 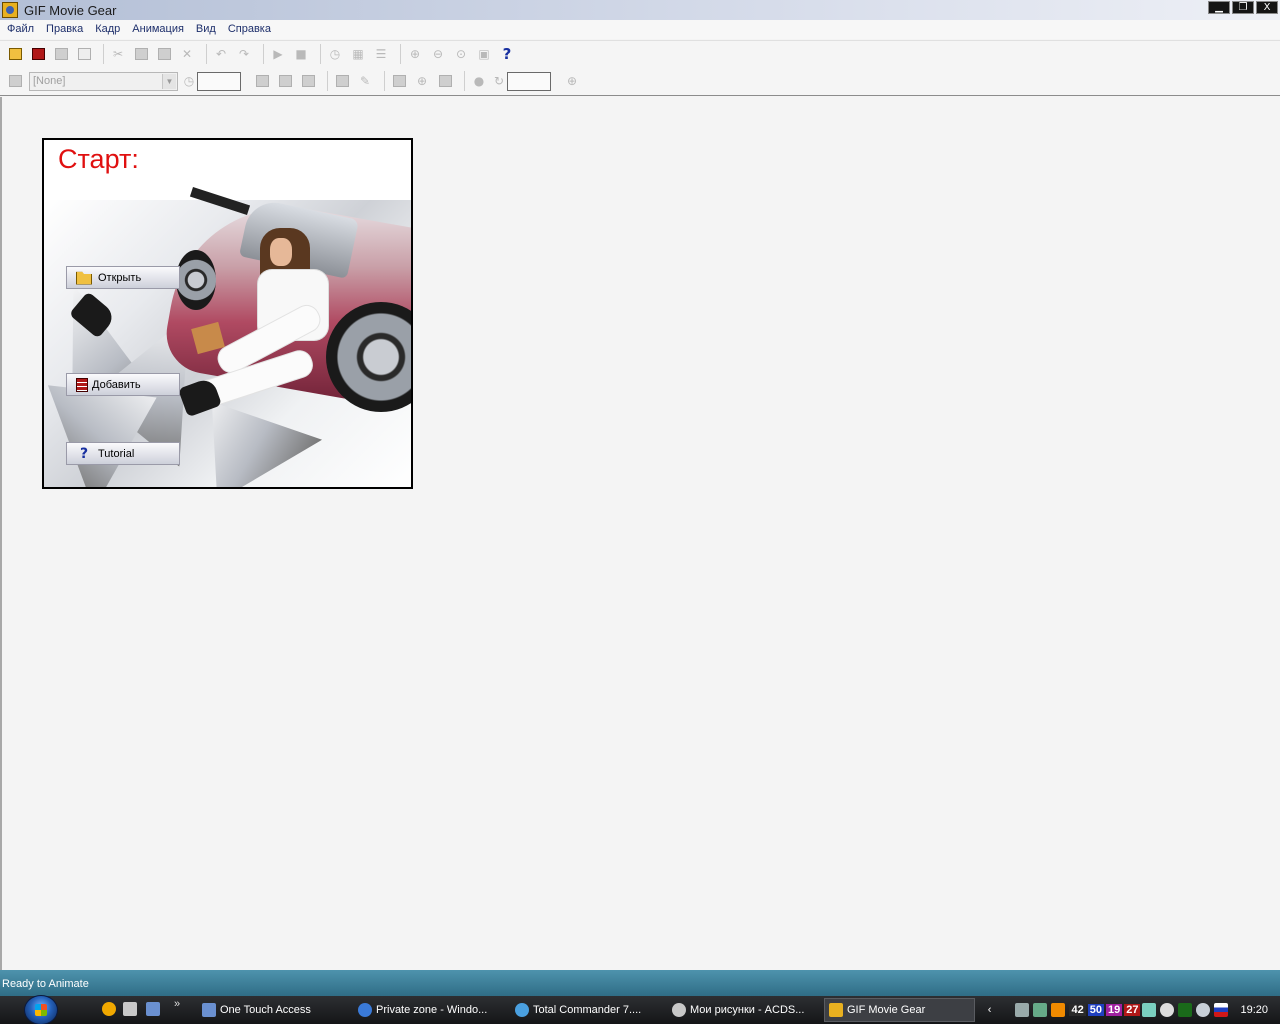 What do you see at coordinates (479, 81) in the screenshot?
I see `color-icon: ●` at bounding box center [479, 81].